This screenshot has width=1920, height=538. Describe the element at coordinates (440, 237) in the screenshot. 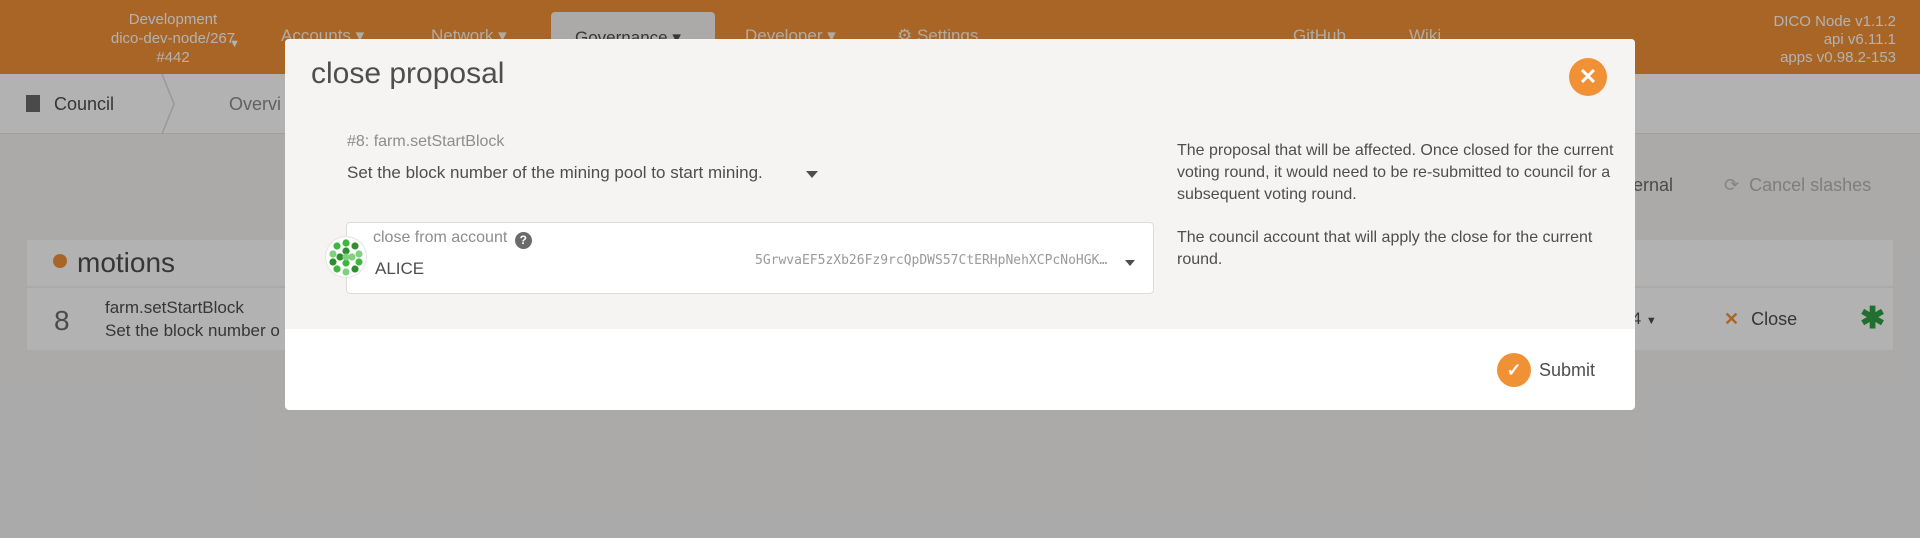

I see `account-label-text: close from account` at that location.